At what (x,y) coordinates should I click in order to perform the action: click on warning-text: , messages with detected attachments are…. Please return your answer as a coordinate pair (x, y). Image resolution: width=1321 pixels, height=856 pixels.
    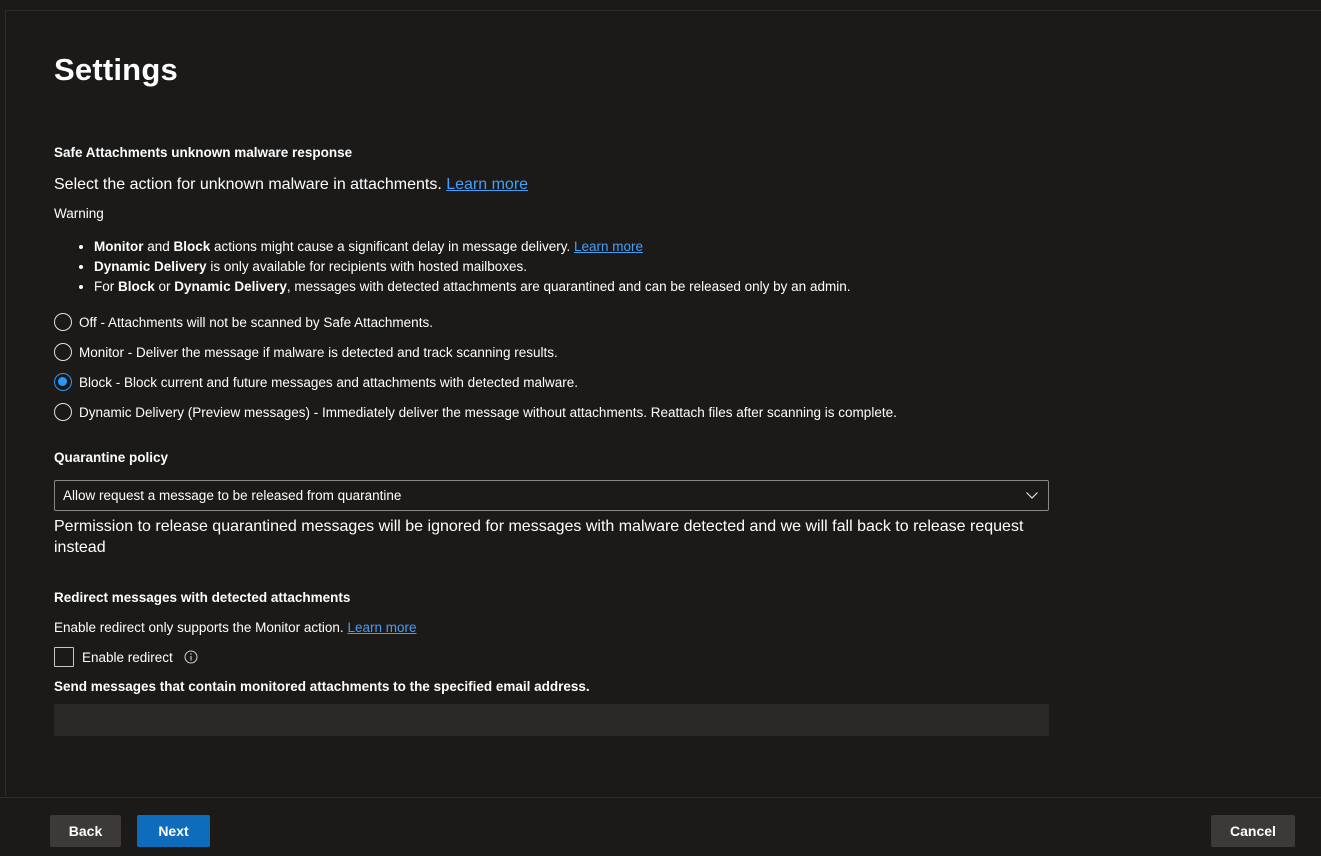
    Looking at the image, I should click on (568, 286).